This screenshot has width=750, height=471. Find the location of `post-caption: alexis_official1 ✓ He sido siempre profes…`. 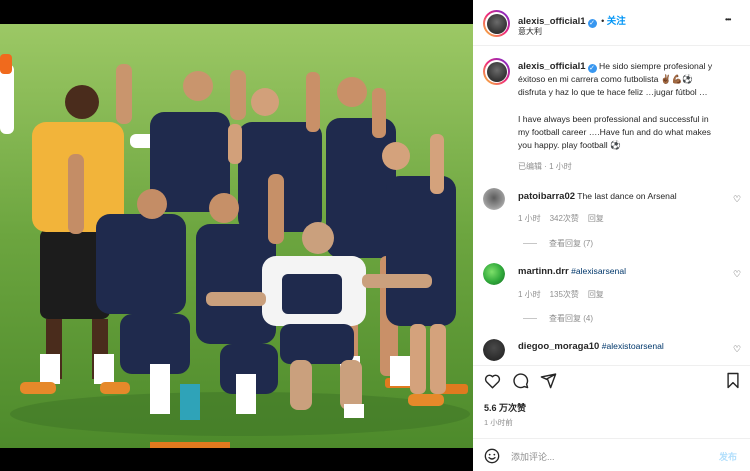

post-caption: alexis_official1 ✓ He sido siempre profes… is located at coordinates (631, 116).